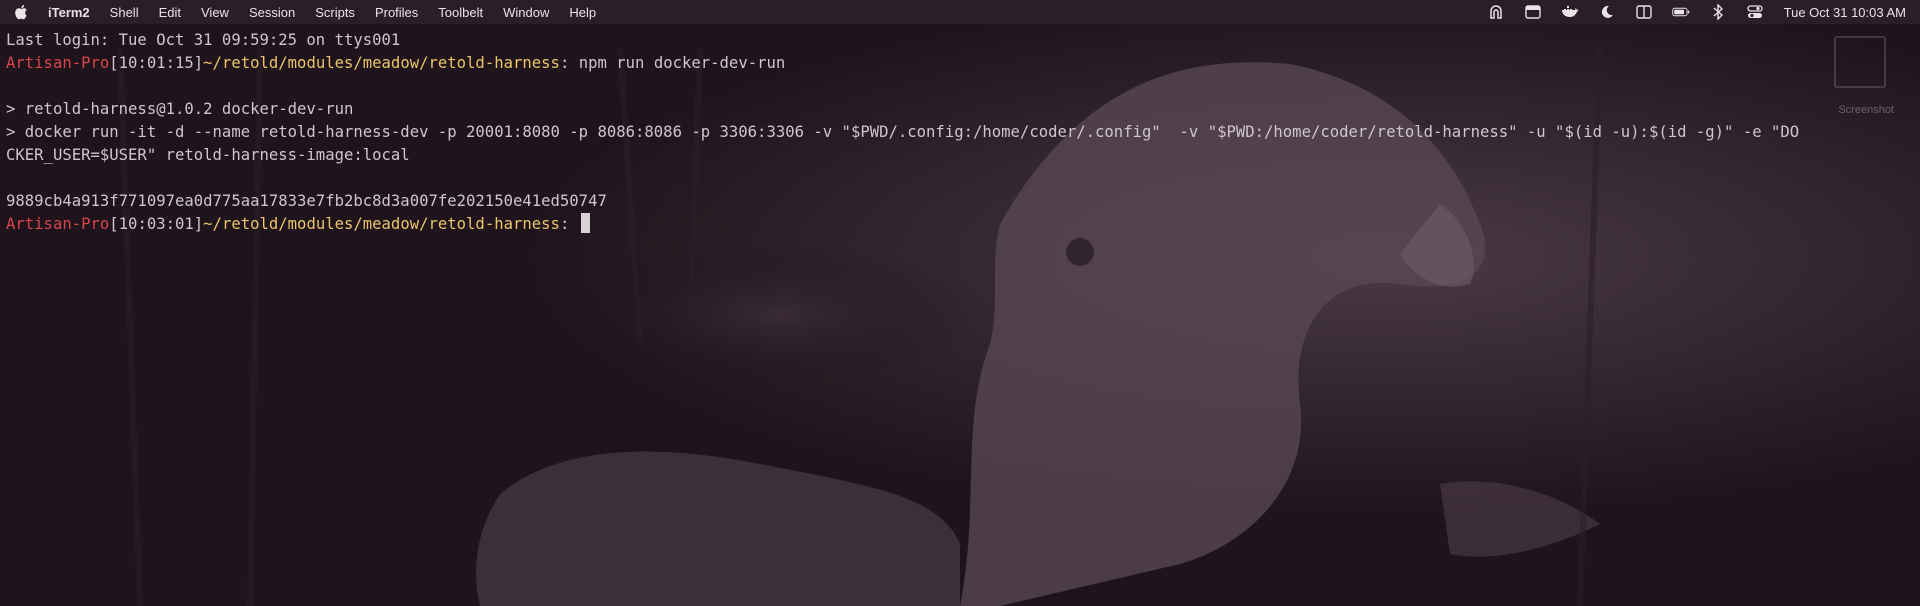  What do you see at coordinates (585, 223) in the screenshot?
I see `text-cursor` at bounding box center [585, 223].